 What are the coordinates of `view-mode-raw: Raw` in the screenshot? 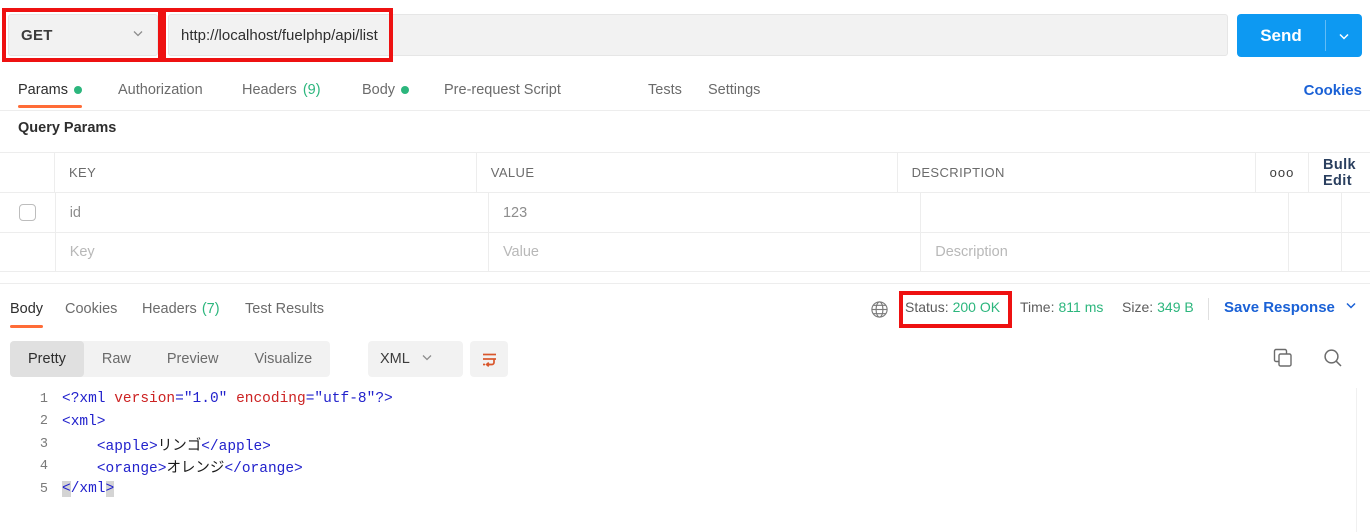 It's located at (116, 359).